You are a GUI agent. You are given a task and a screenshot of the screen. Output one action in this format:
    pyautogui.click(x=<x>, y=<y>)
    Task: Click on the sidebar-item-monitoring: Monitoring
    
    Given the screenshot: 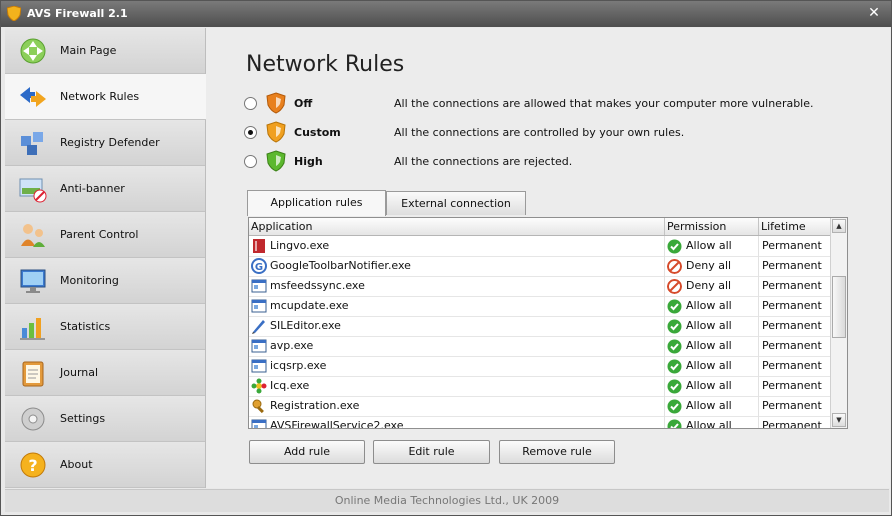 What is the action you would take?
    pyautogui.click(x=105, y=281)
    